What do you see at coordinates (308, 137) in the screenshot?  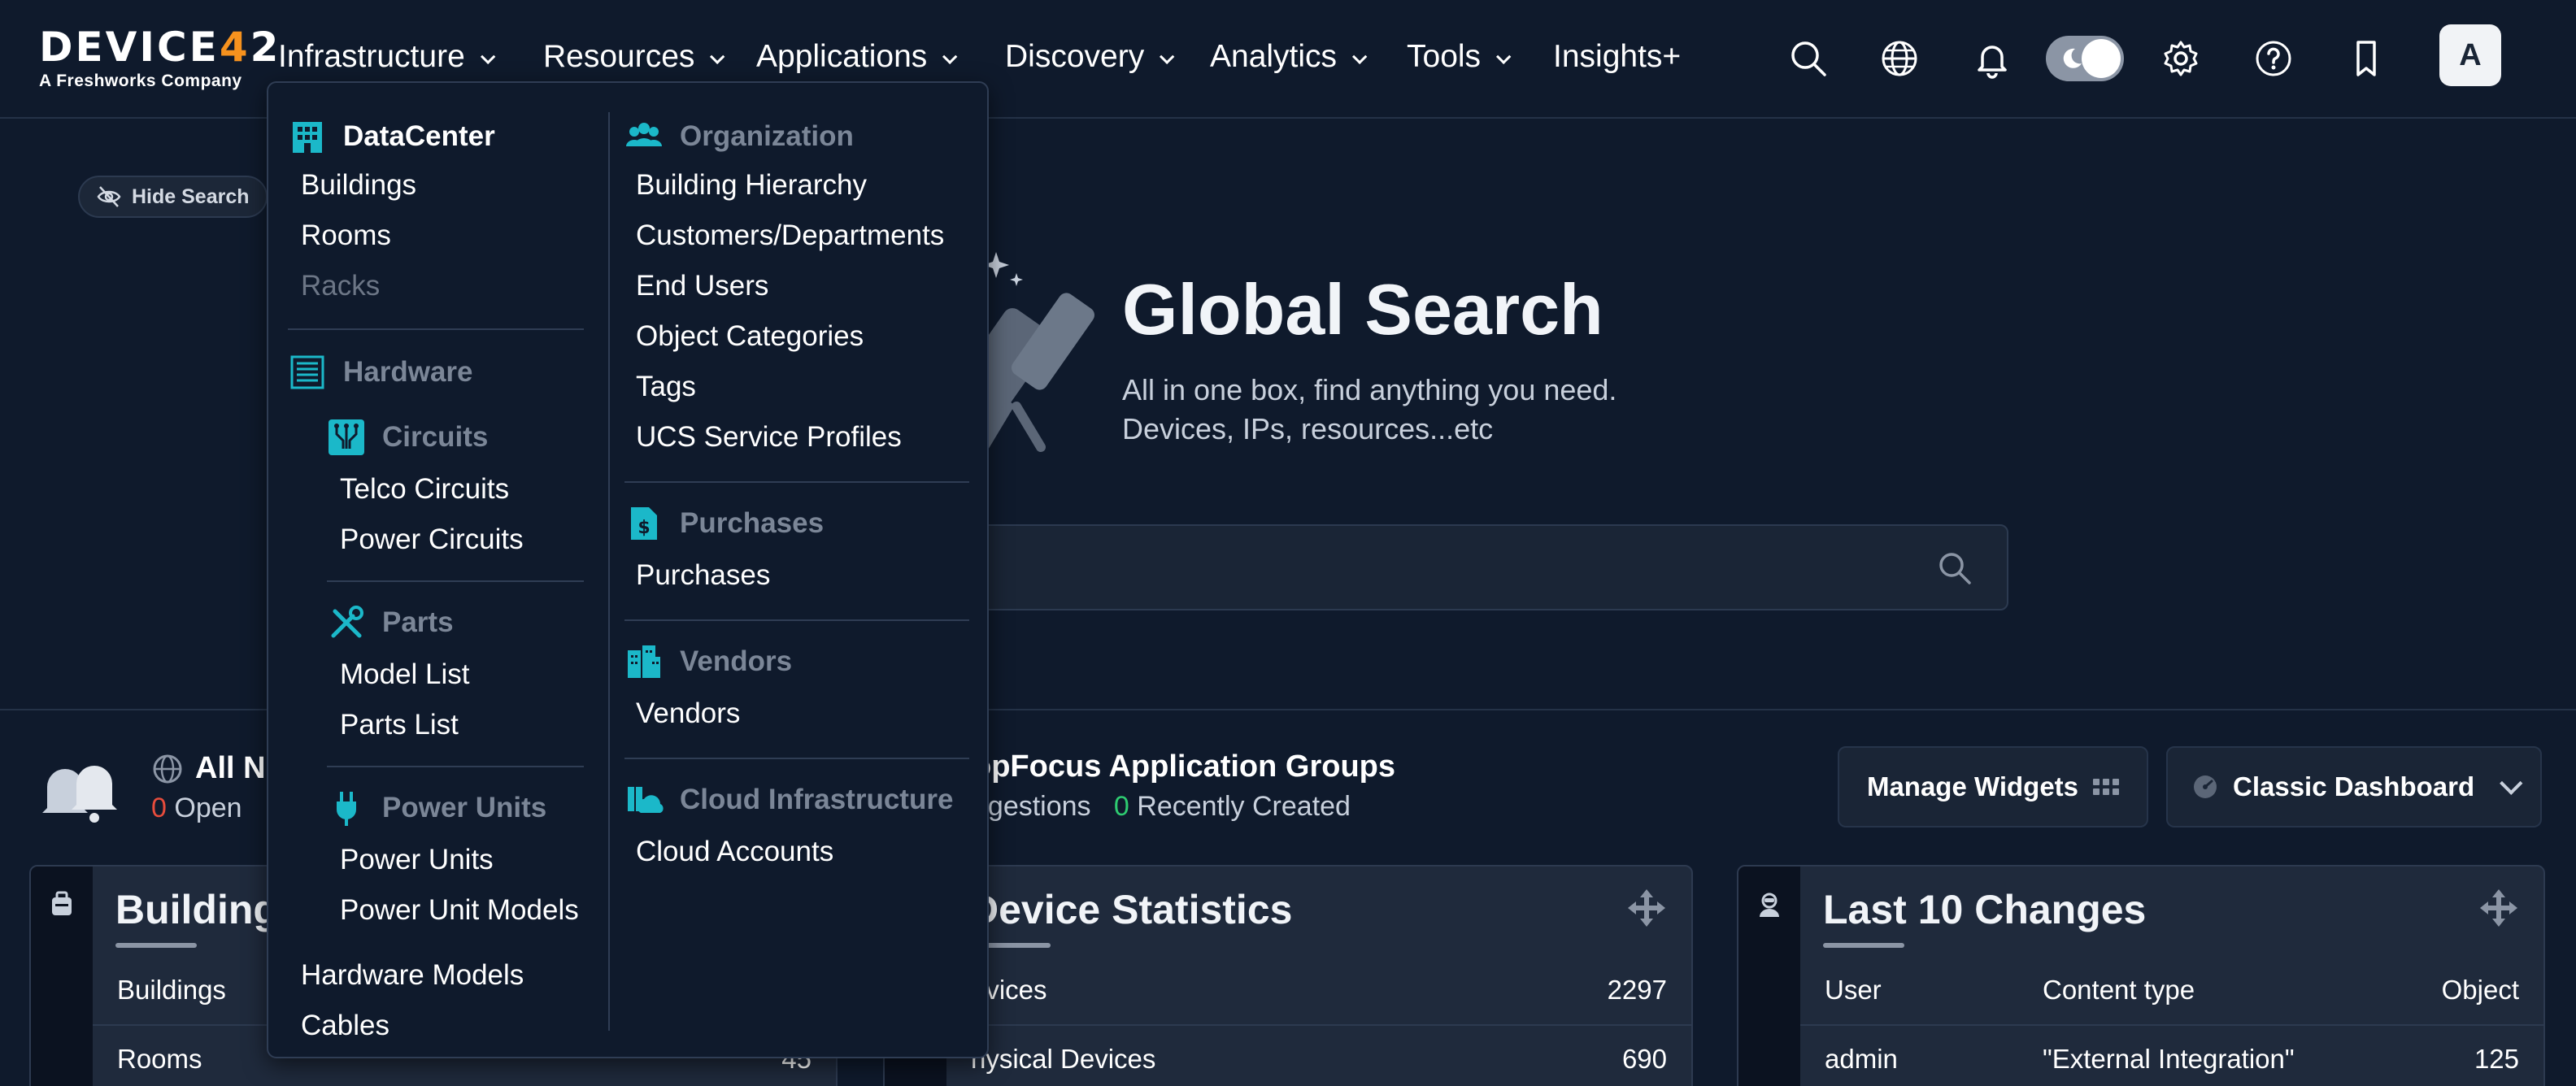 I see `building-icon` at bounding box center [308, 137].